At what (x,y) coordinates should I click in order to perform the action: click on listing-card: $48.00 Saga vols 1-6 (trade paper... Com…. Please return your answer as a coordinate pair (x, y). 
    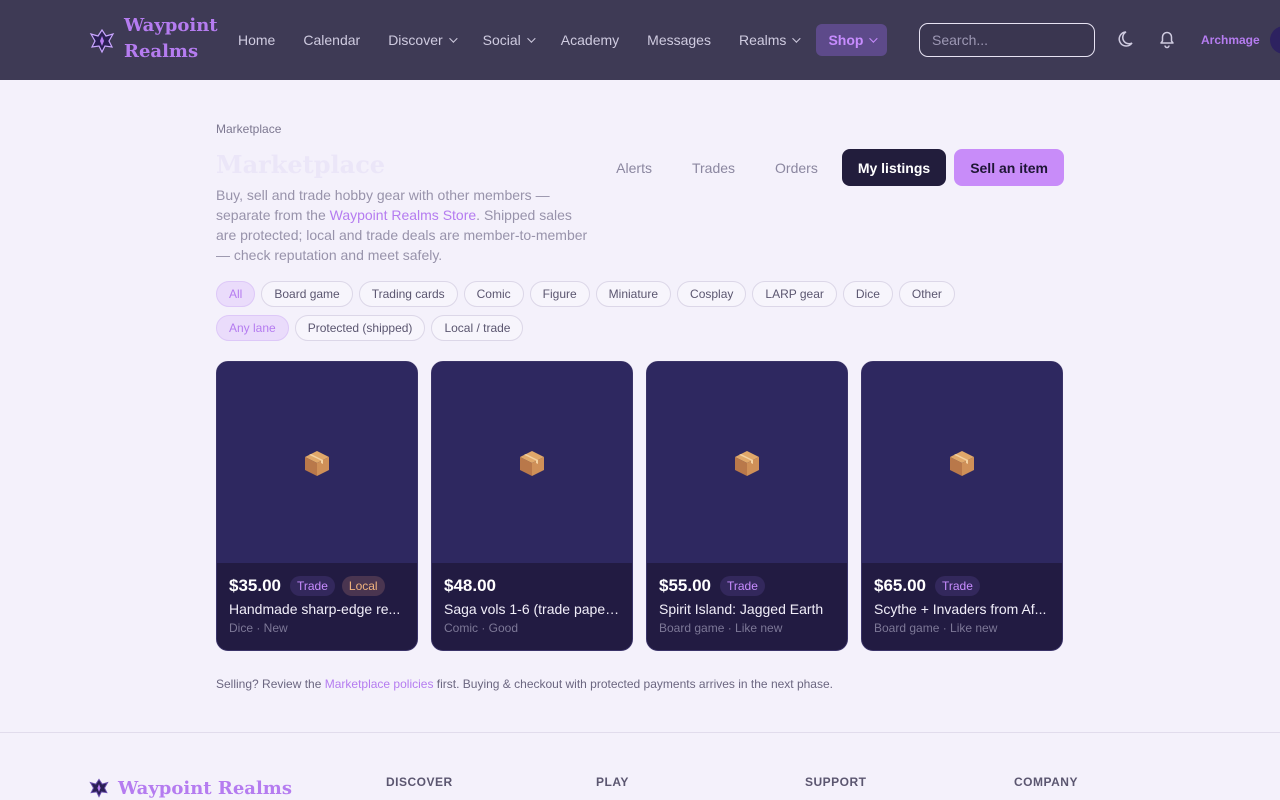
    Looking at the image, I should click on (532, 506).